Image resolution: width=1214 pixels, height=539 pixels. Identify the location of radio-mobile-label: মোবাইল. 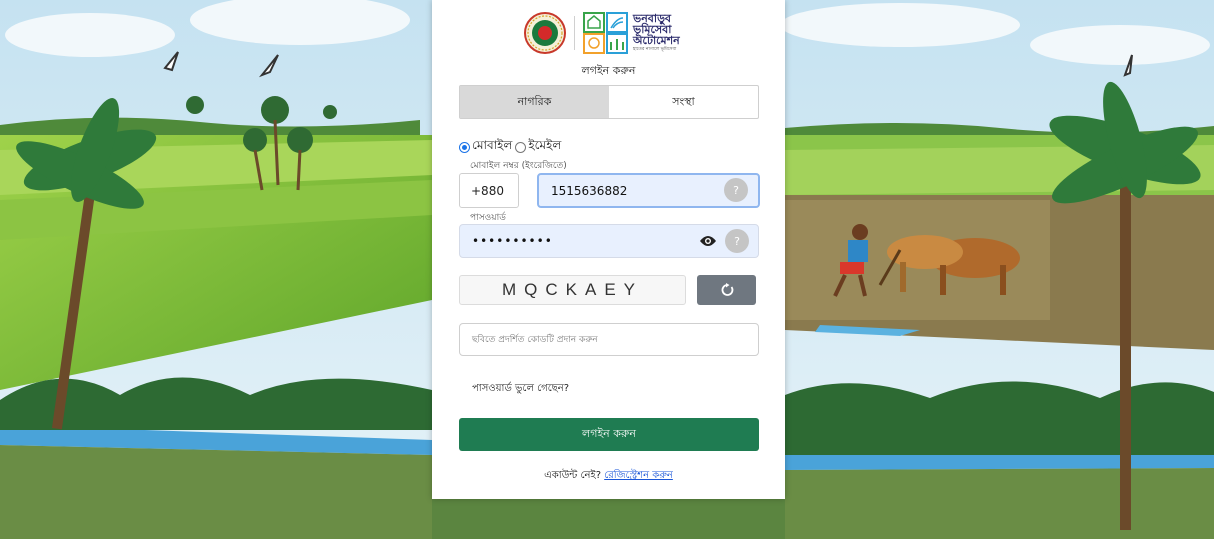
(492, 147).